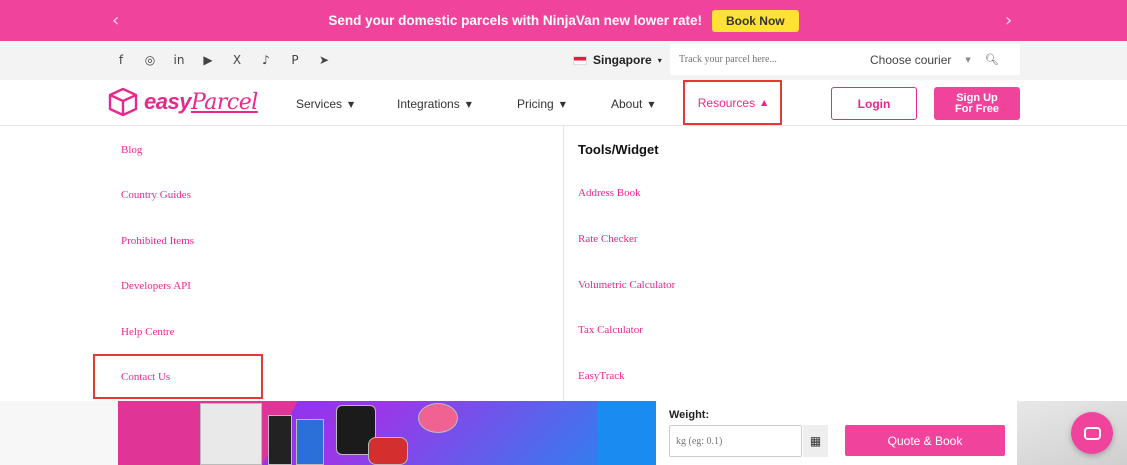 The image size is (1127, 465). What do you see at coordinates (601, 376) in the screenshot?
I see `menu-item-easytrack: EasyTrack` at bounding box center [601, 376].